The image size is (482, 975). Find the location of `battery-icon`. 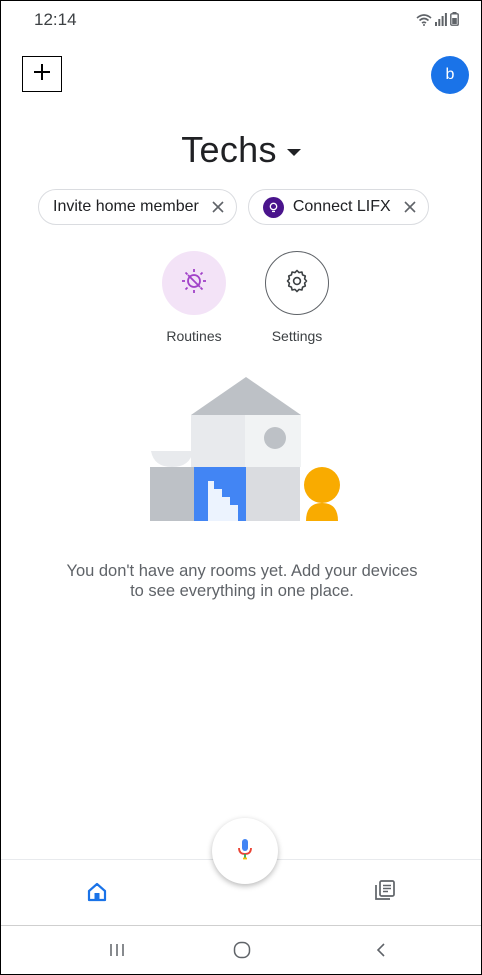

battery-icon is located at coordinates (454, 21).